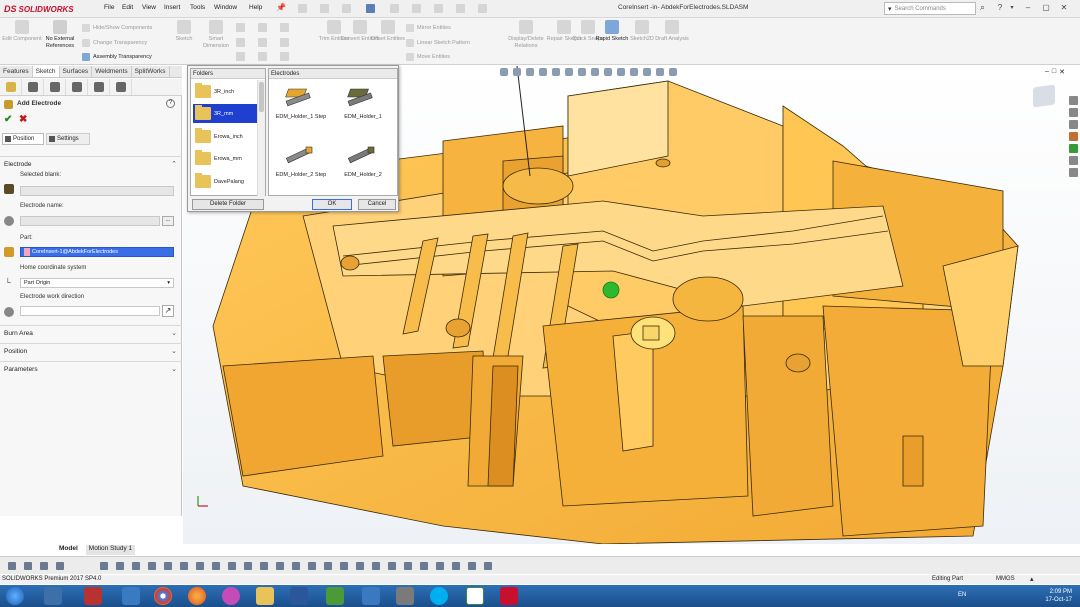 The image size is (1080, 607). Describe the element at coordinates (1000, 8) in the screenshot. I see `help-icon: ?` at that location.